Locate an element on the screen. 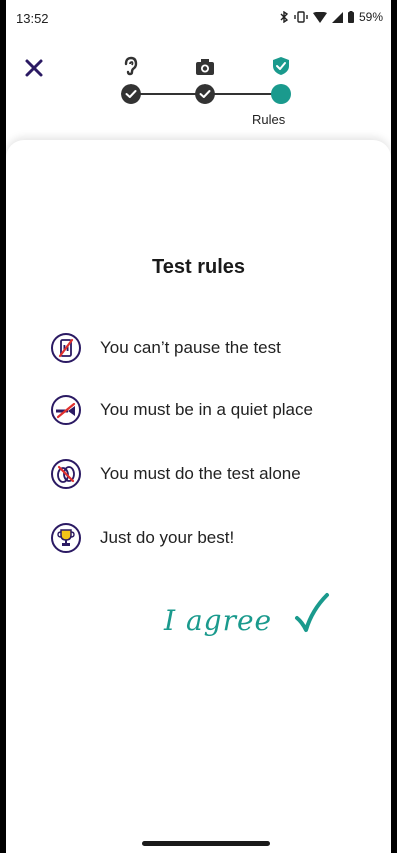  camera-icon is located at coordinates (205, 67).